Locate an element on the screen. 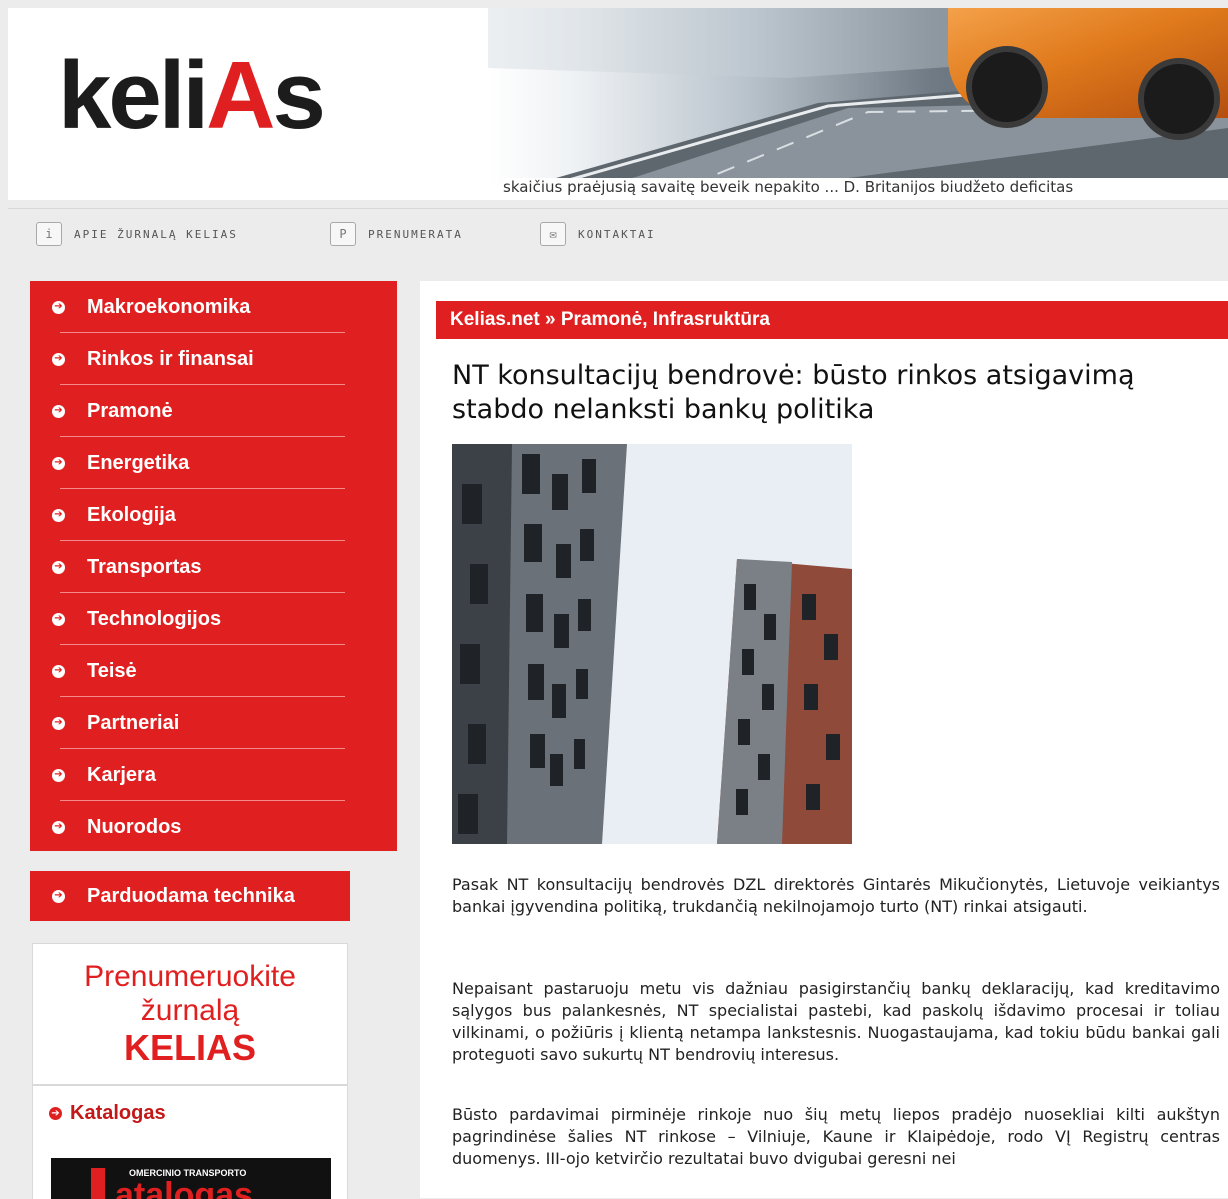 This screenshot has height=1199, width=1228. menu-item-transportas: ➔ Transportas is located at coordinates (213, 567).